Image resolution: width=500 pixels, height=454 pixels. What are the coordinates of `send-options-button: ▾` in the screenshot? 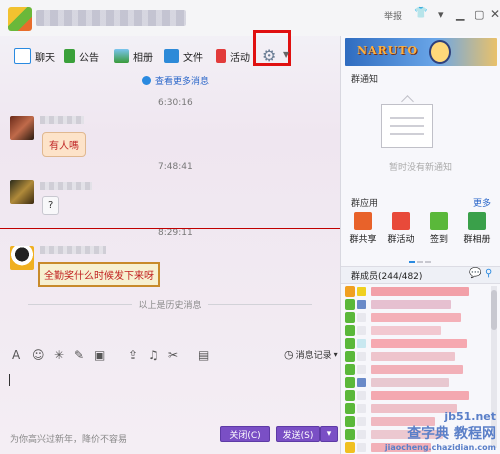 It's located at (329, 434).